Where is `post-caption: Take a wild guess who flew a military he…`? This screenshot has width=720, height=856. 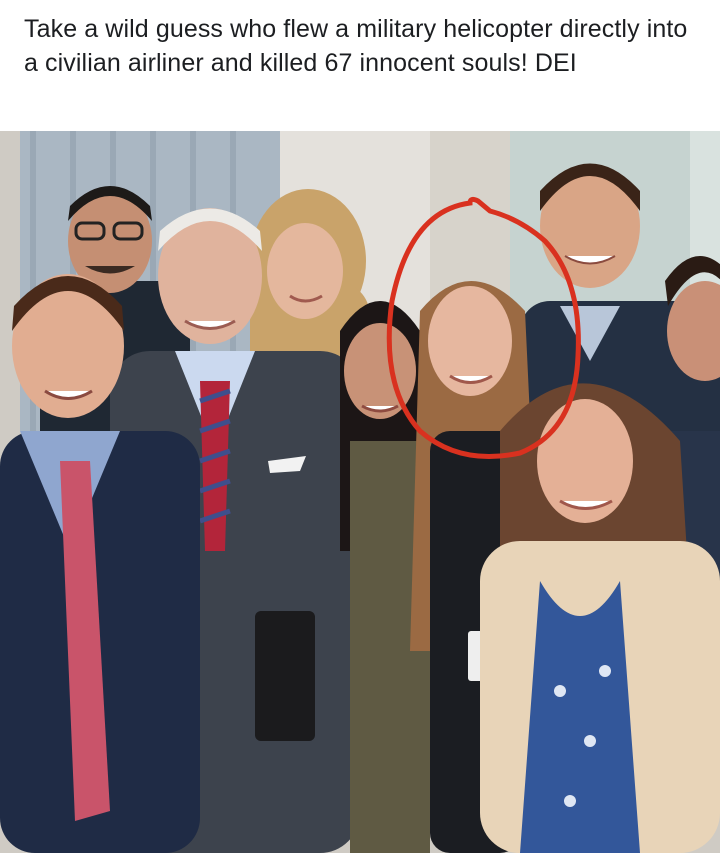 post-caption: Take a wild guess who flew a military he… is located at coordinates (356, 46).